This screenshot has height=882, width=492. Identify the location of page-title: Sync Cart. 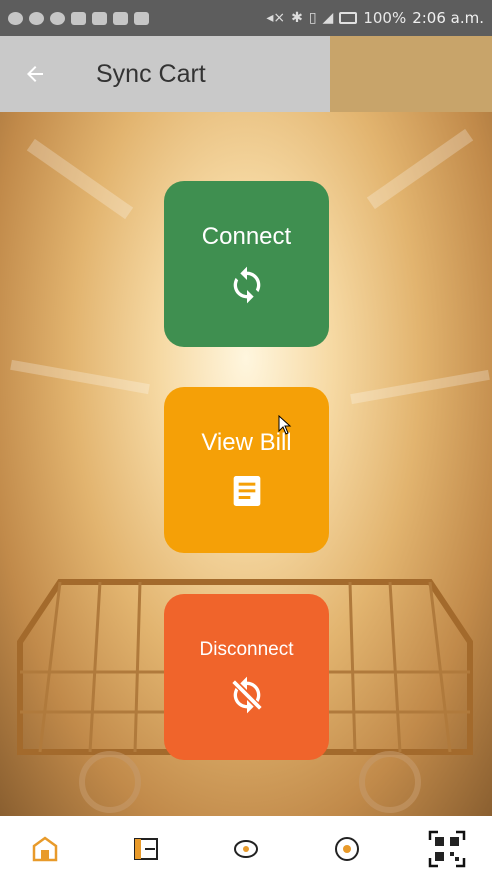
(151, 73).